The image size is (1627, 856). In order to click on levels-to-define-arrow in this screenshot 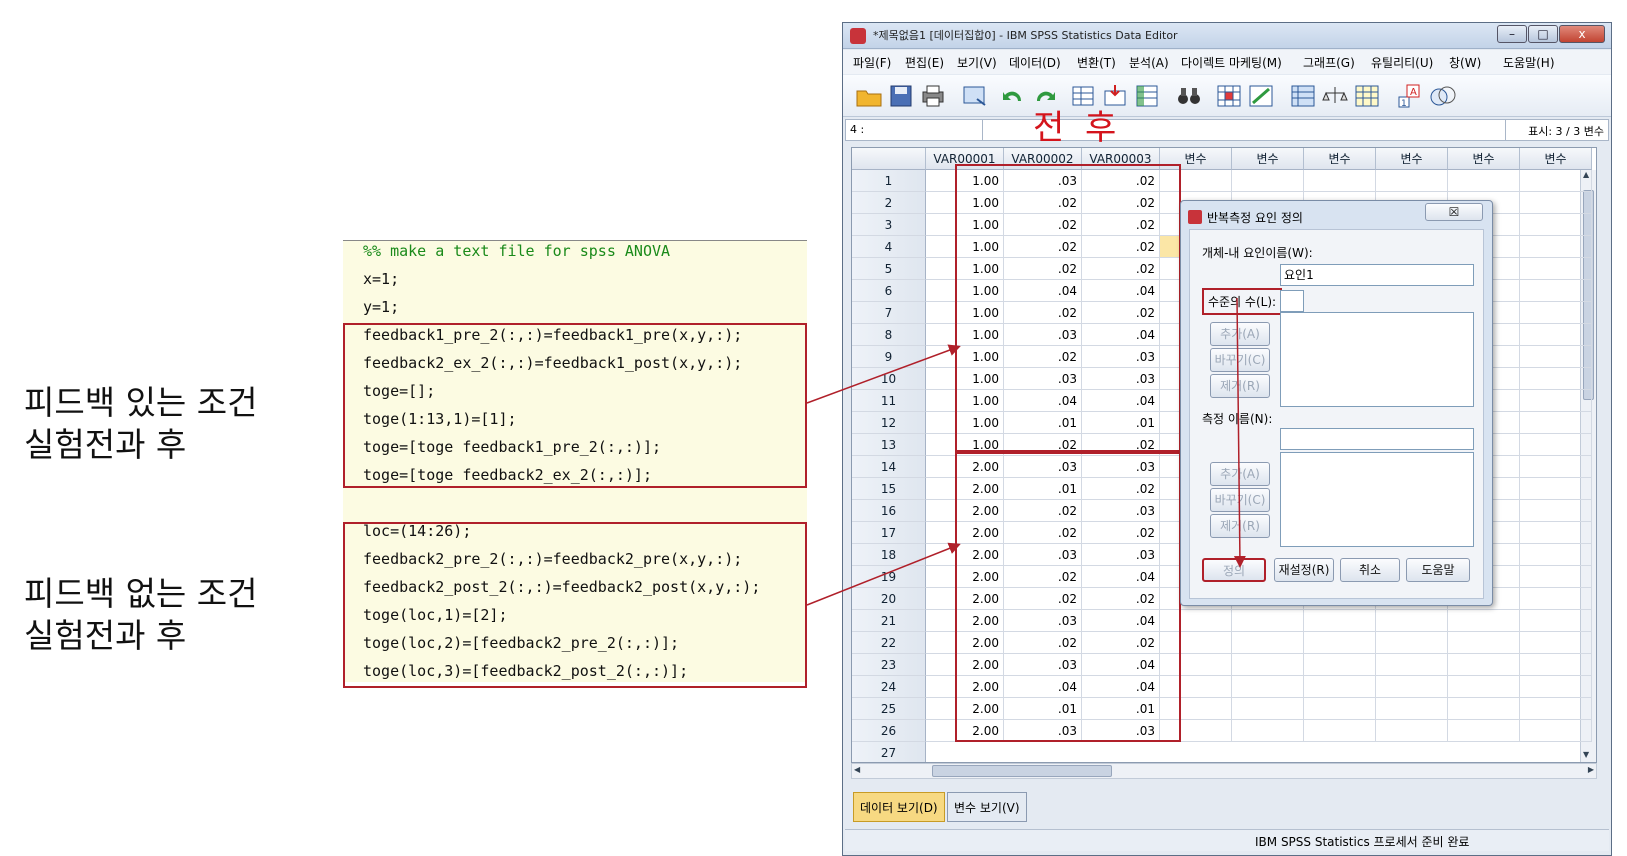, I will do `click(1239, 432)`.